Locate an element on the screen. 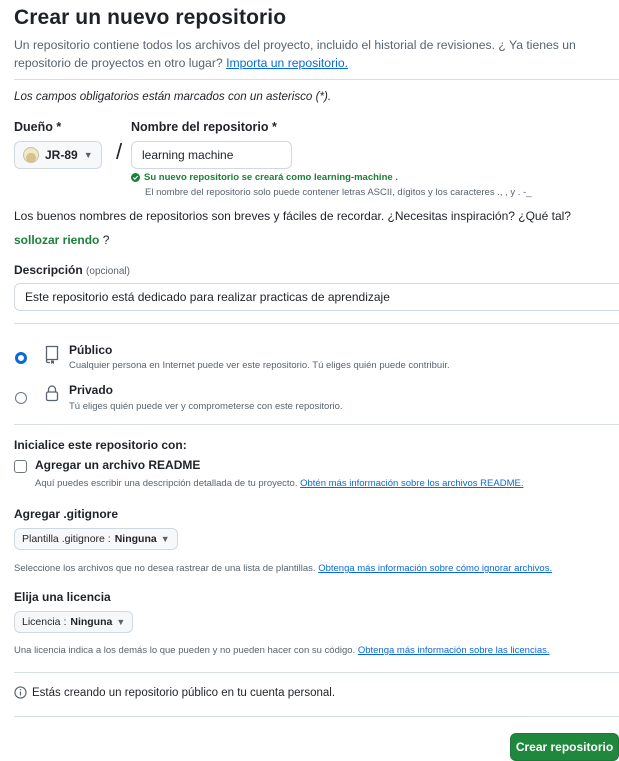 Image resolution: width=619 pixels, height=761 pixels. repo-name-input: learning machine is located at coordinates (211, 155).